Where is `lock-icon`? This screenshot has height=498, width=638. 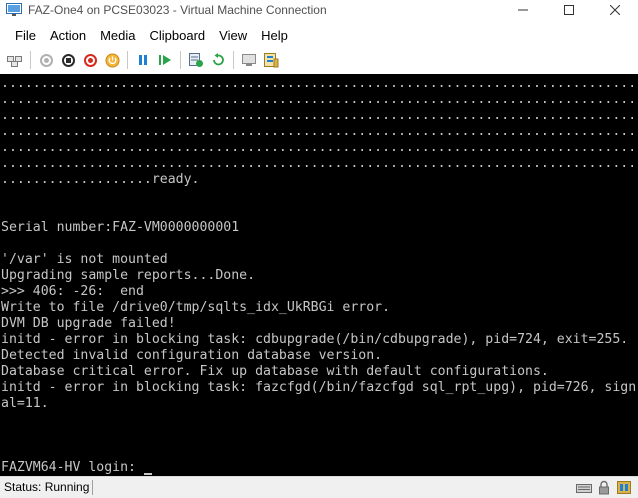
lock-icon is located at coordinates (604, 487).